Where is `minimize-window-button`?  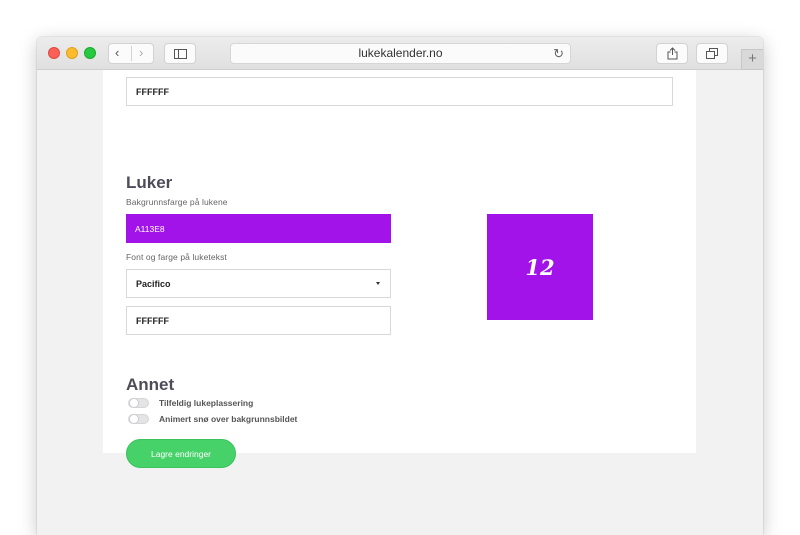 minimize-window-button is located at coordinates (72, 53).